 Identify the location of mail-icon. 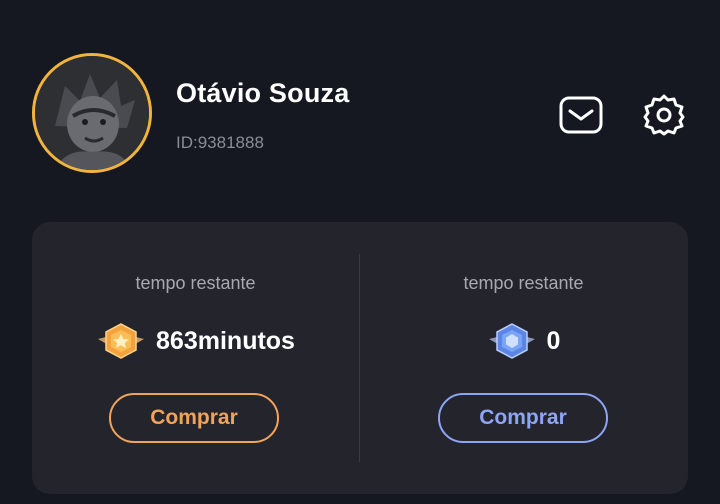
(581, 115).